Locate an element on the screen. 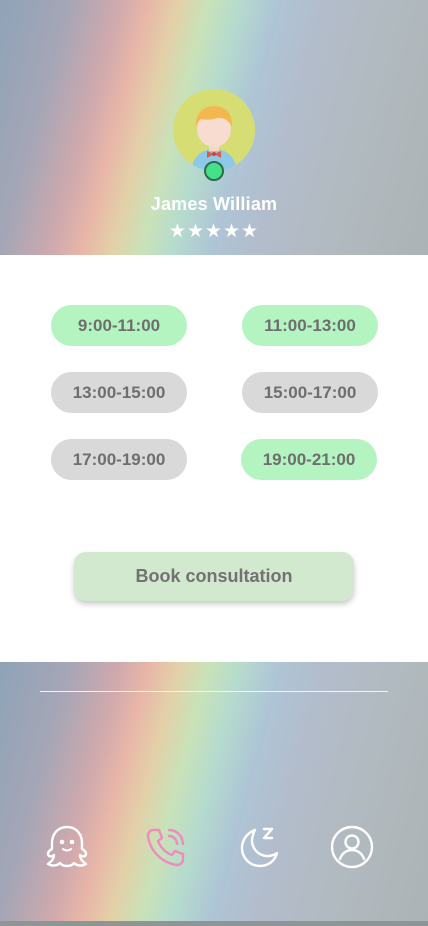 The image size is (428, 926). nav-item-call is located at coordinates (166, 847).